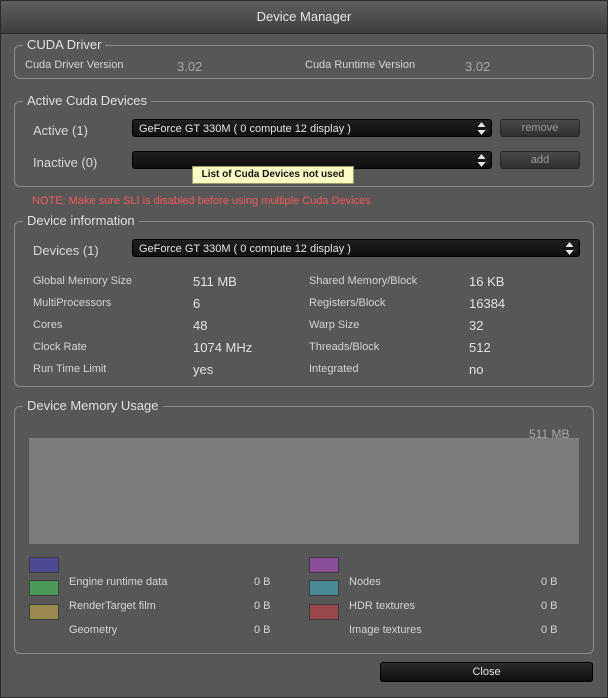 This screenshot has width=608, height=698. I want to click on info-label: Cores, so click(48, 325).